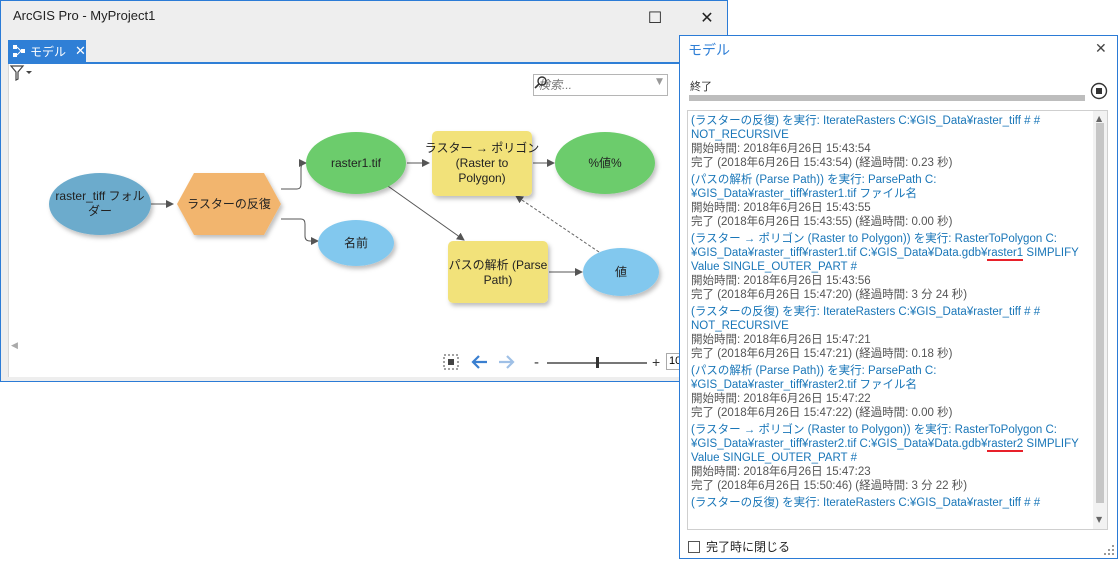 This screenshot has width=1120, height=561. I want to click on log-start-time: 開始時間: 2018年6月26日 15:43:54, so click(781, 149).